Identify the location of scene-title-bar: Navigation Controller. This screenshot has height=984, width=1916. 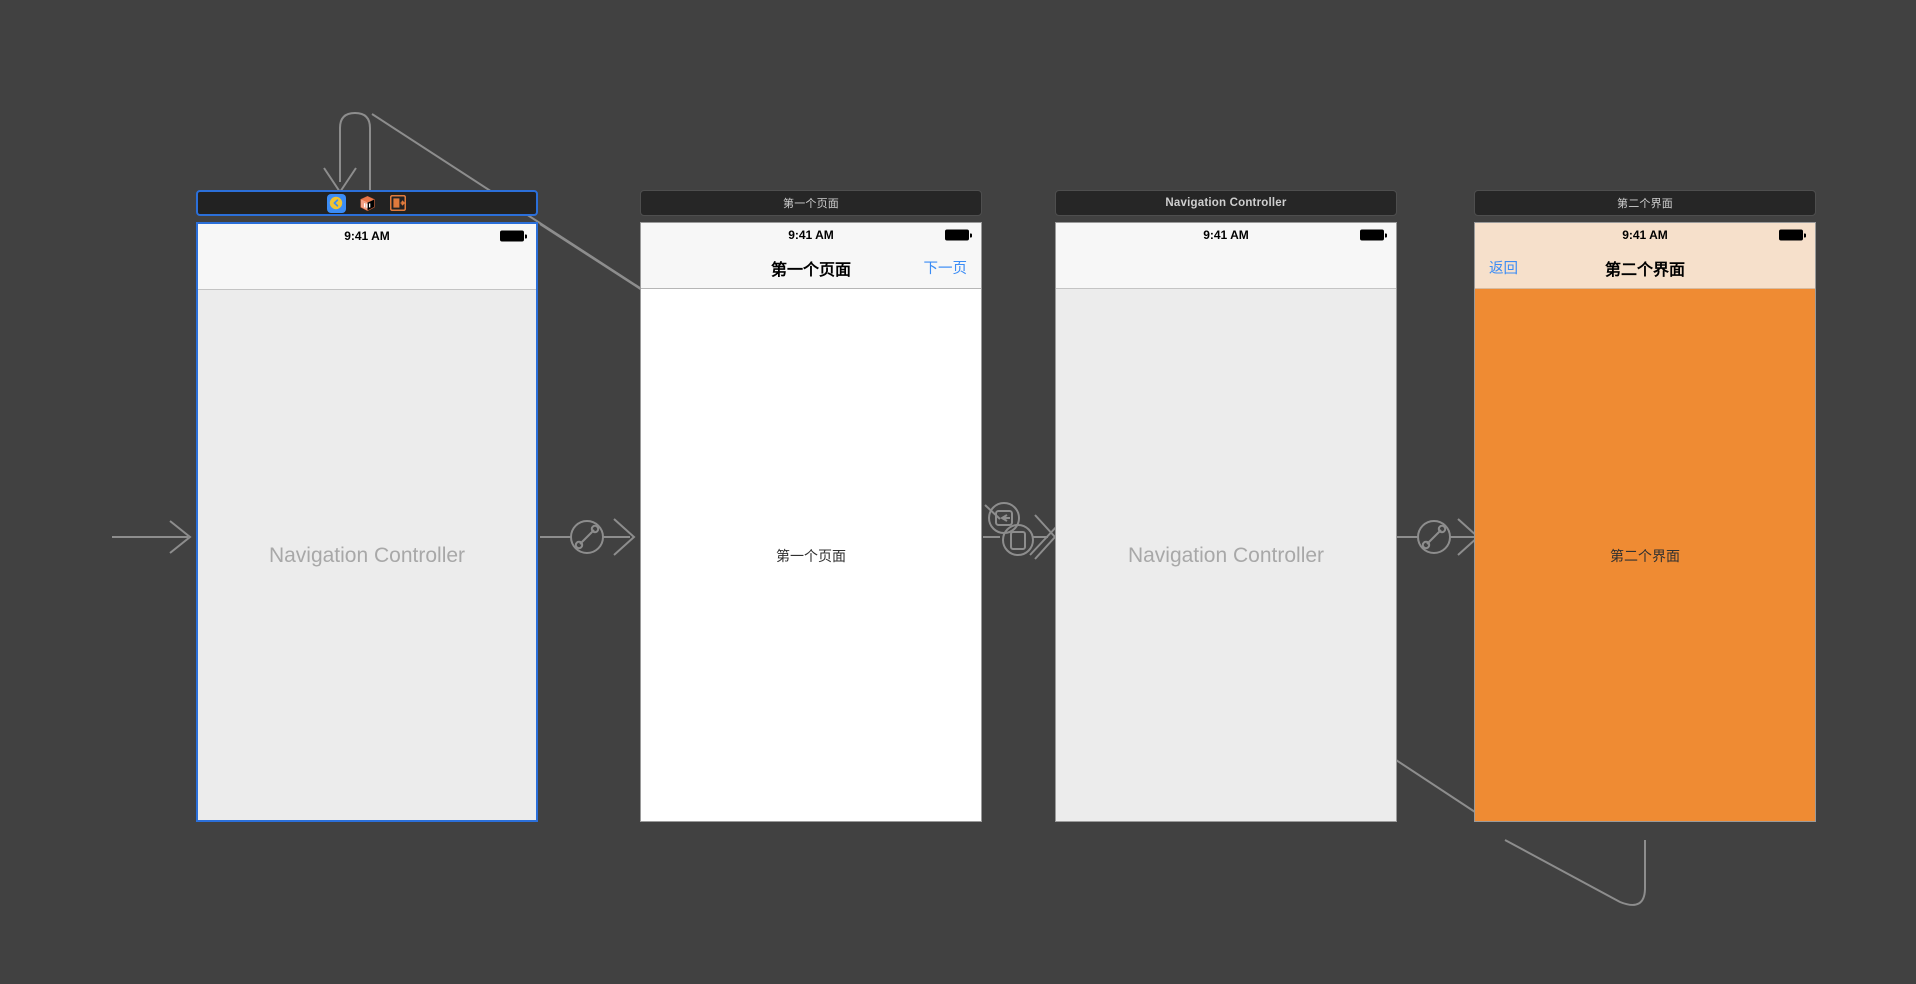
(1226, 203).